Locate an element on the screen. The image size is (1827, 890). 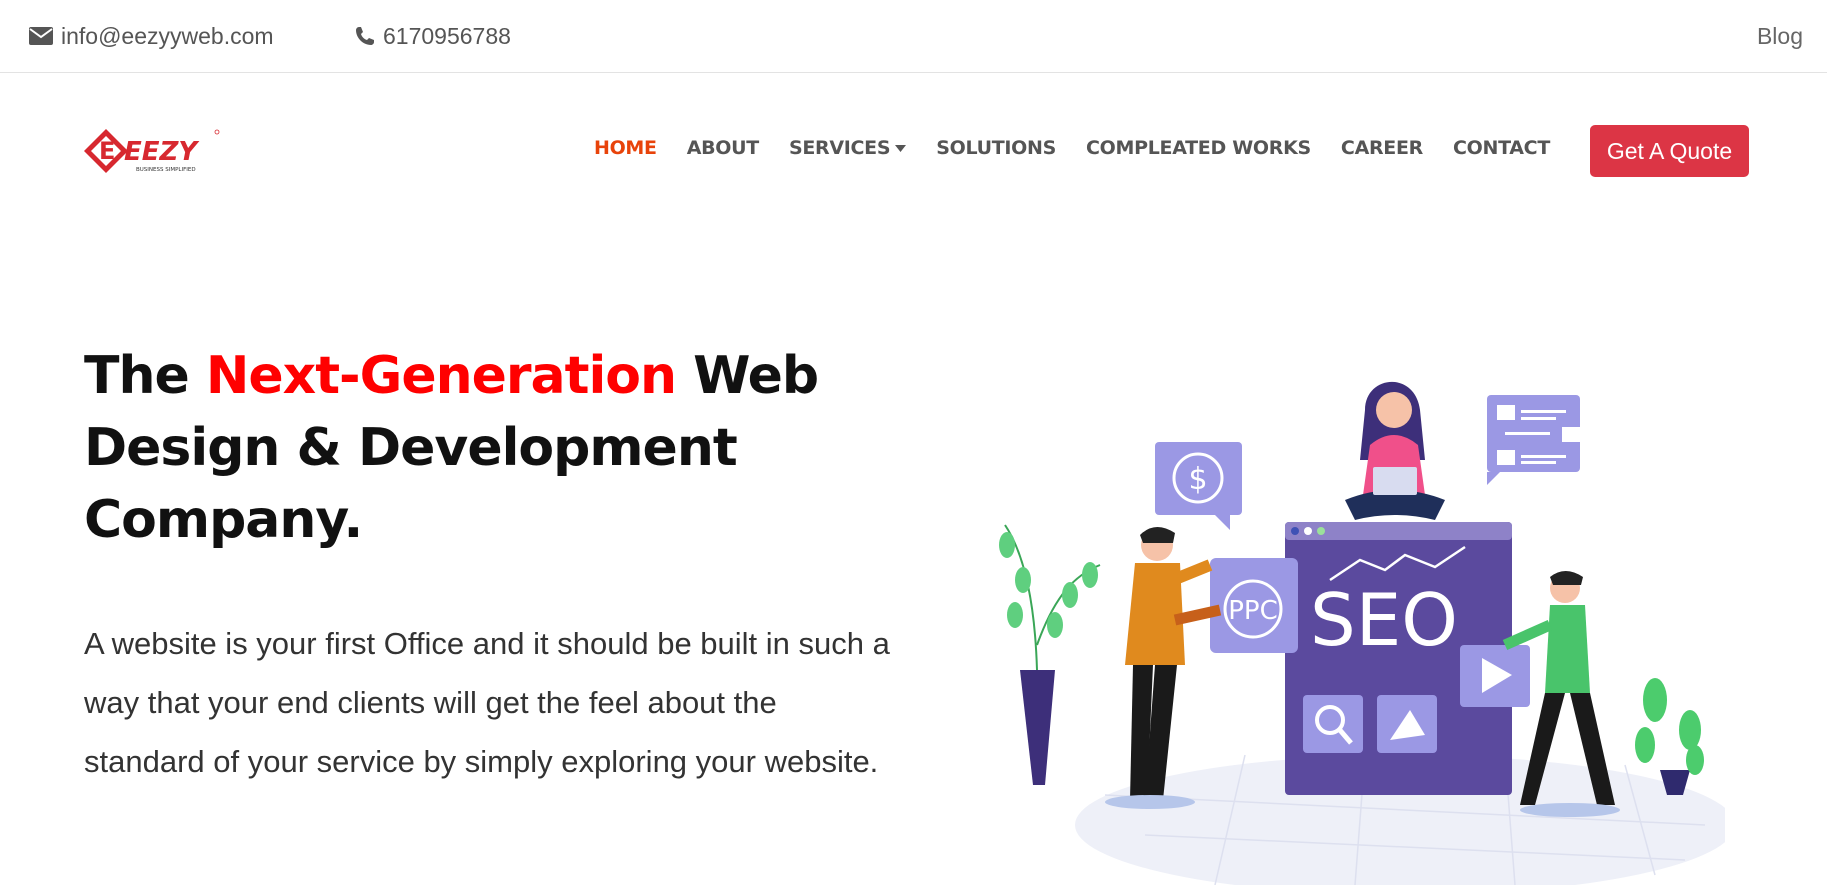
nav-item-compleated-works: COMPLEATED WORKS is located at coordinates (1198, 148).